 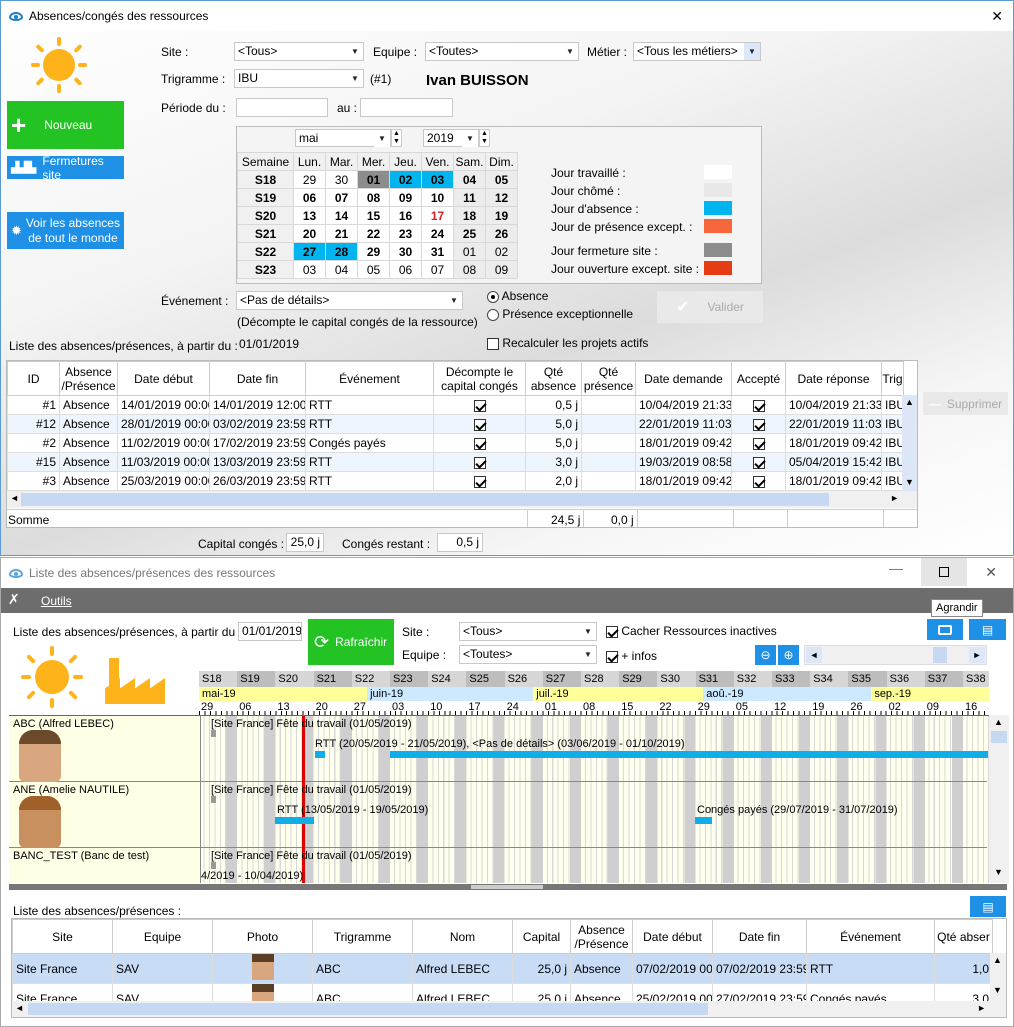 I want to click on year-select: 2019 ▼, so click(x=451, y=138).